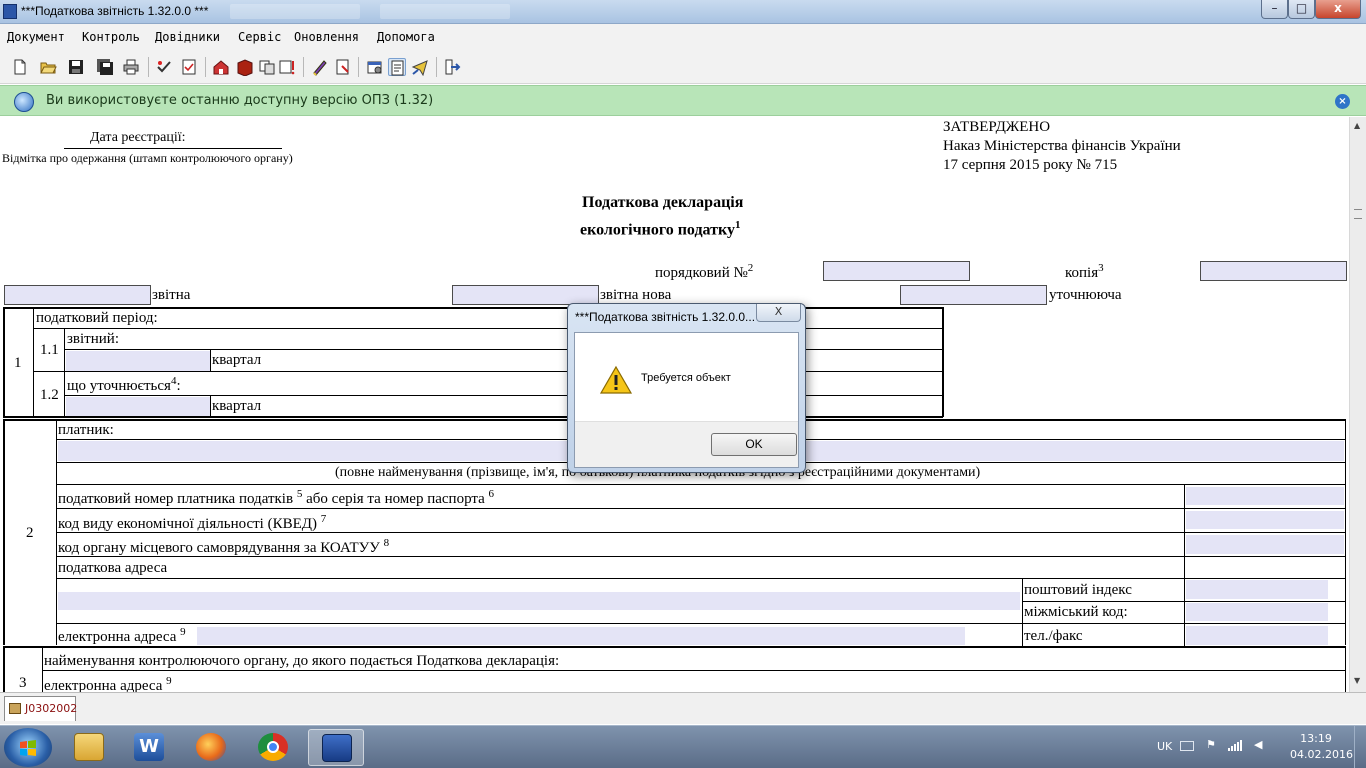 The width and height of the screenshot is (1366, 768). I want to click on row-number-1-2: 1.2, so click(49, 395).